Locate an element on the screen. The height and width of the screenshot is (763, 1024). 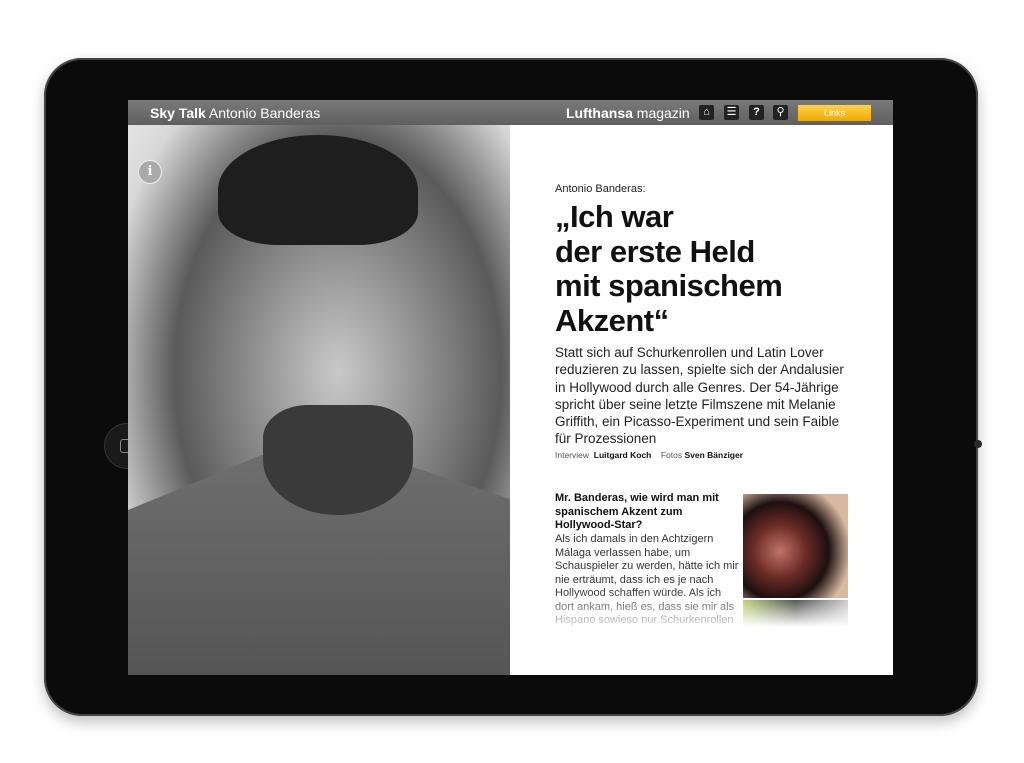
brand-rest: magazin is located at coordinates (663, 113).